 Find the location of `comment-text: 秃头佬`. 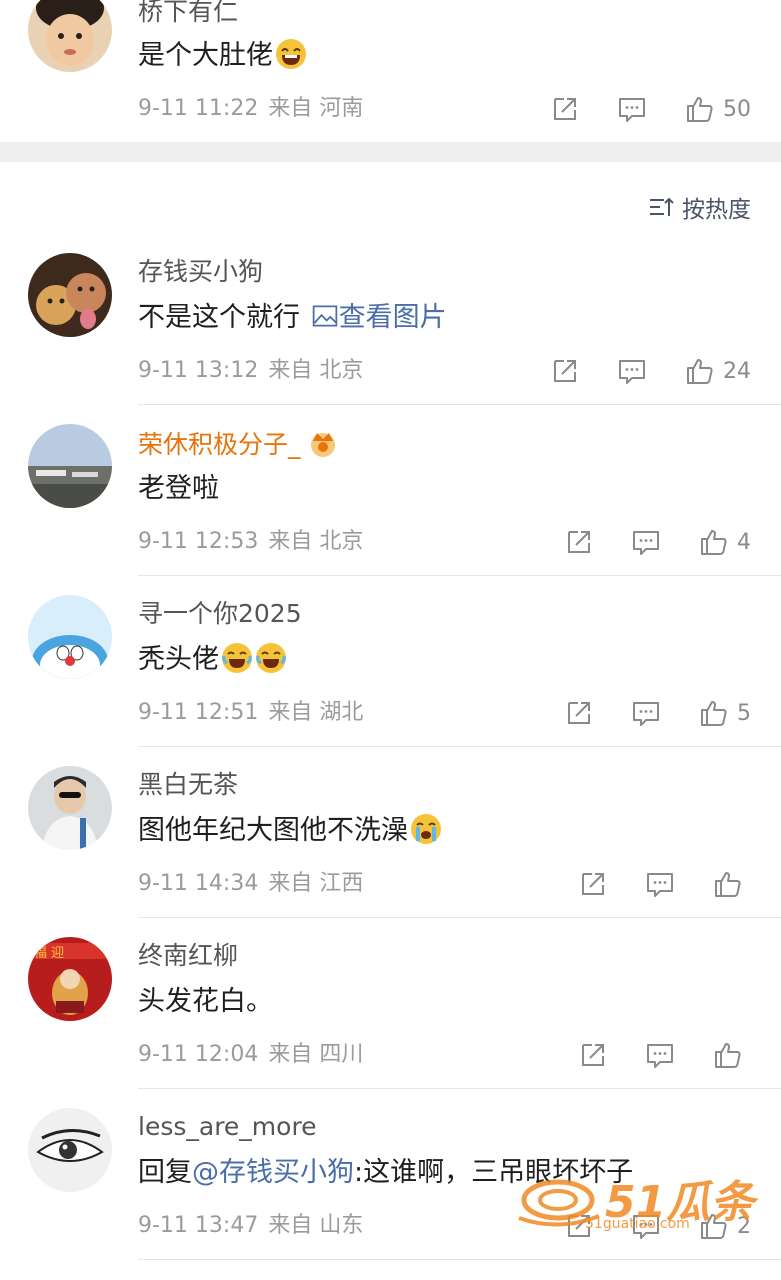

comment-text: 秃头佬 is located at coordinates (212, 660).